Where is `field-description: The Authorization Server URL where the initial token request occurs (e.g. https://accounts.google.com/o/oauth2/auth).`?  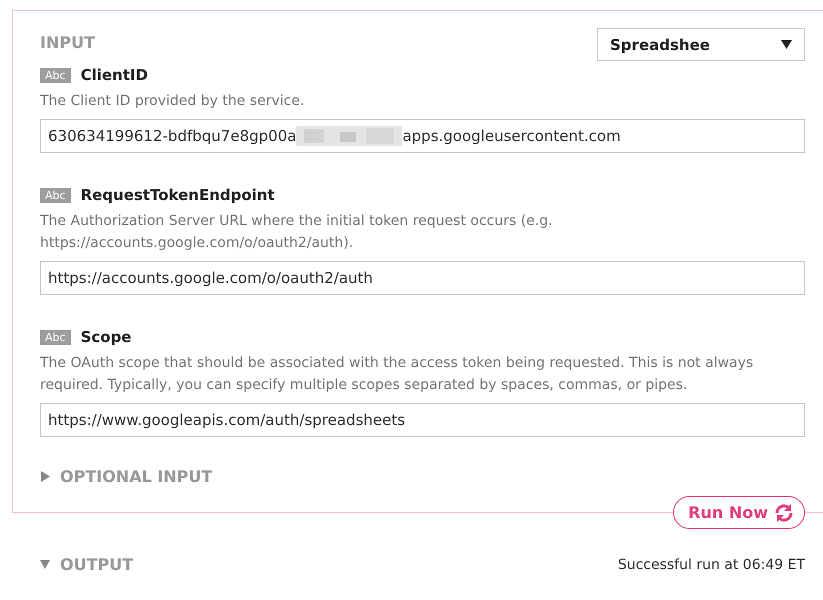 field-description: The Authorization Server URL where the initial token request occurs (e.g. https://accounts.google.com/o/oauth2/auth). is located at coordinates (297, 232).